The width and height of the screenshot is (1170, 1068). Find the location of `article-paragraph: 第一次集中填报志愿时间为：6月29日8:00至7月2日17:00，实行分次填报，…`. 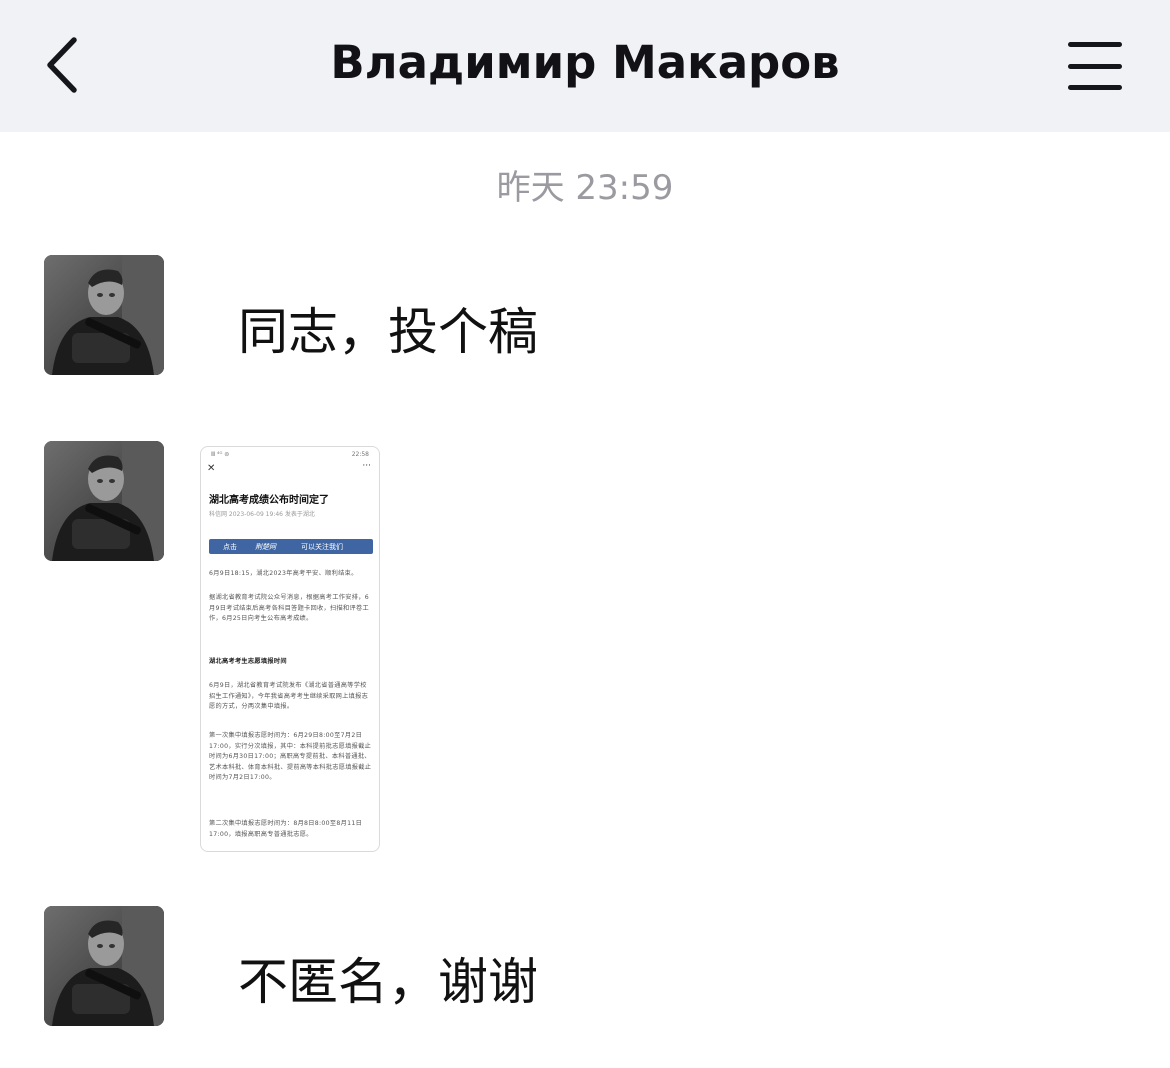

article-paragraph: 第一次集中填报志愿时间为：6月29日8:00至7月2日17:00，实行分次填报，… is located at coordinates (290, 757).